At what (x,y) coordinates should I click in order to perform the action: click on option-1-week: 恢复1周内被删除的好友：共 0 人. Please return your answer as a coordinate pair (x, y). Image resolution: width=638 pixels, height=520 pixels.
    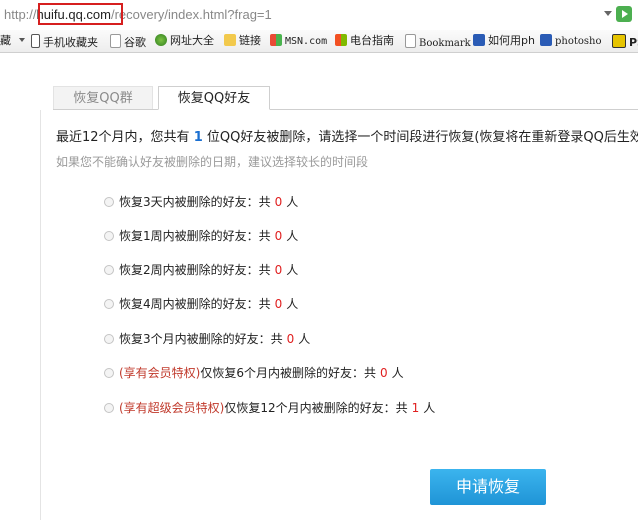
    Looking at the image, I should click on (201, 235).